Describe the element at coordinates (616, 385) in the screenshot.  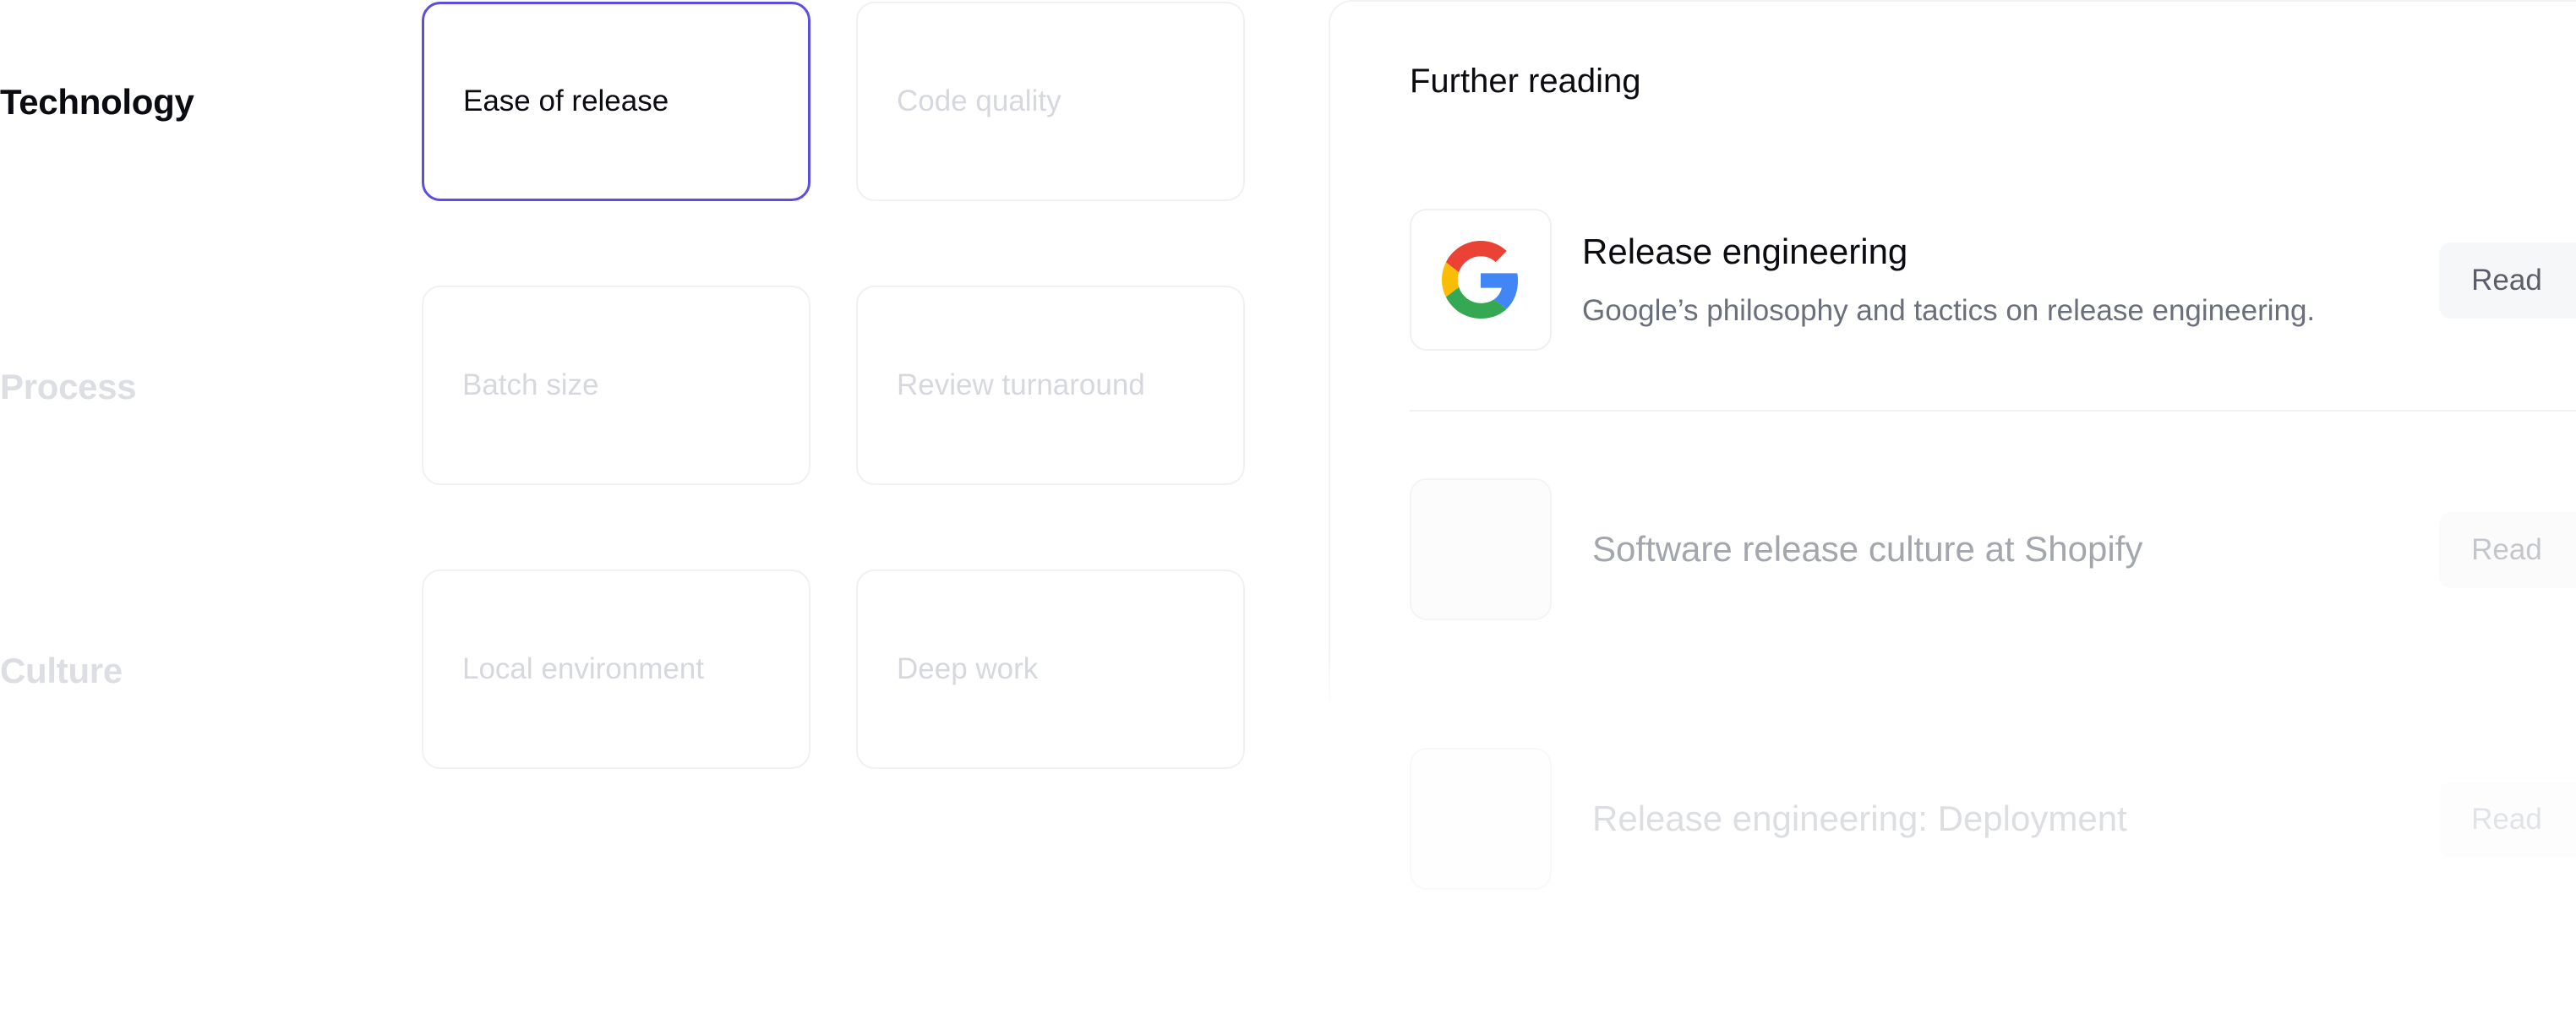
I see `metric-card-batch-size: Batch size` at that location.